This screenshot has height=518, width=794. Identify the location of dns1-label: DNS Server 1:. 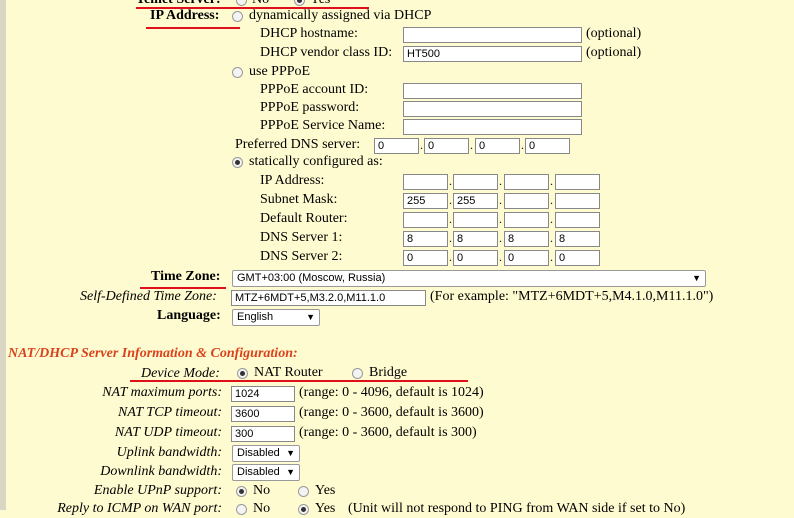
(301, 237).